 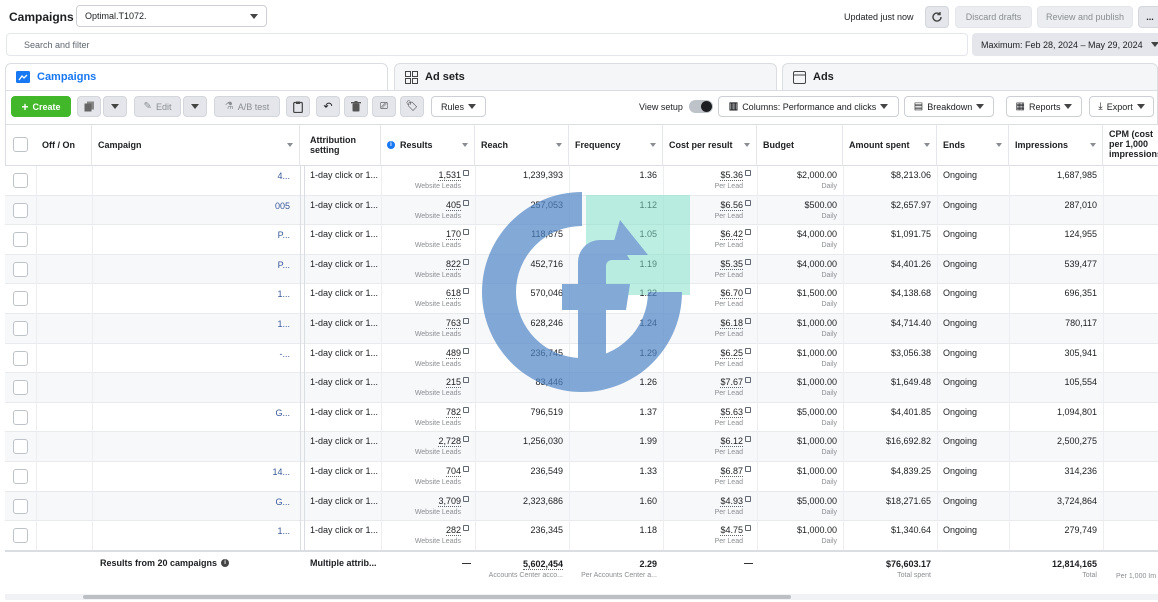 What do you see at coordinates (700, 106) in the screenshot?
I see `toggle-switch` at bounding box center [700, 106].